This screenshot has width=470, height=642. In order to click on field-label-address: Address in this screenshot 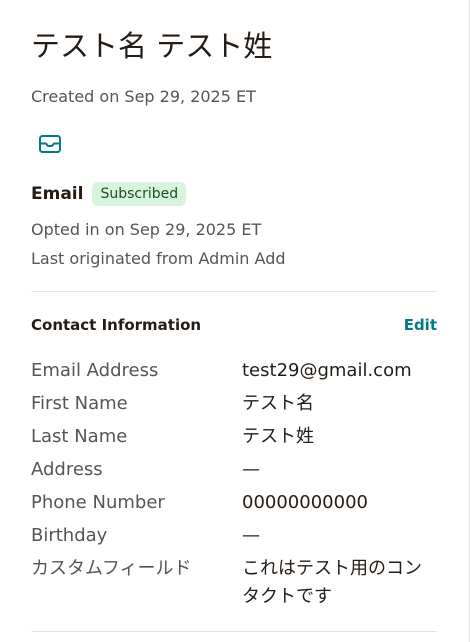, I will do `click(67, 469)`.